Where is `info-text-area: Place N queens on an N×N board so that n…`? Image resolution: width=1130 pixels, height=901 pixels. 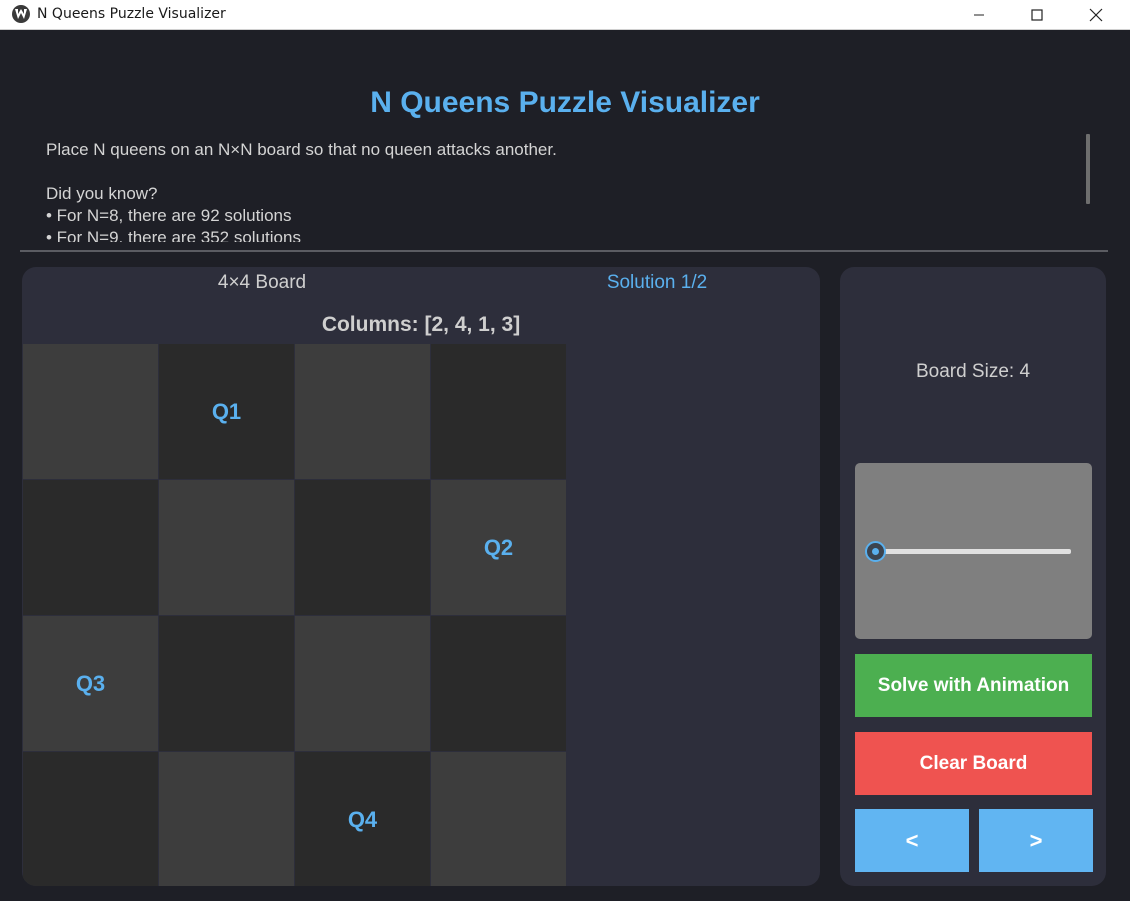 info-text-area: Place N queens on an N×N board so that n… is located at coordinates (566, 190).